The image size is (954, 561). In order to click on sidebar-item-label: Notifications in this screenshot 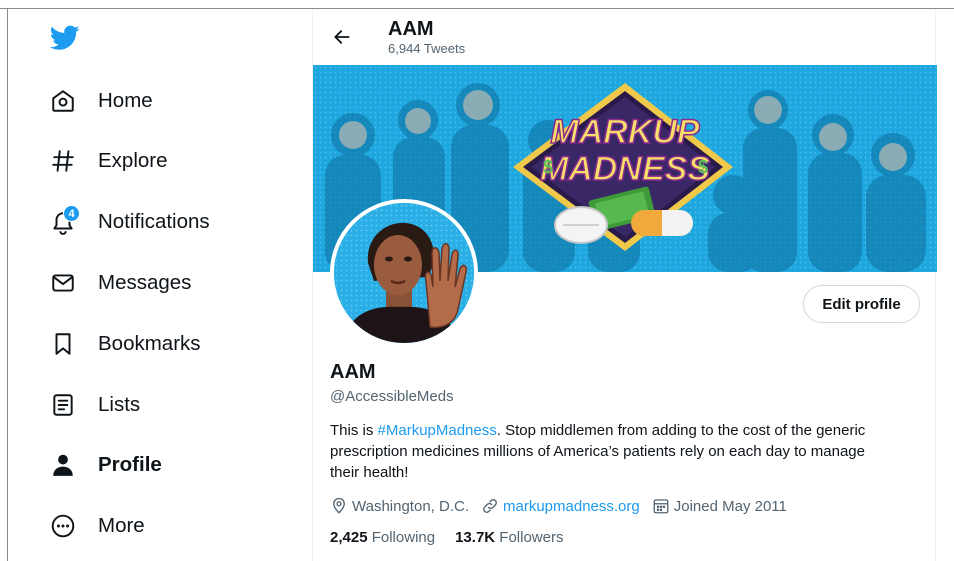, I will do `click(154, 221)`.